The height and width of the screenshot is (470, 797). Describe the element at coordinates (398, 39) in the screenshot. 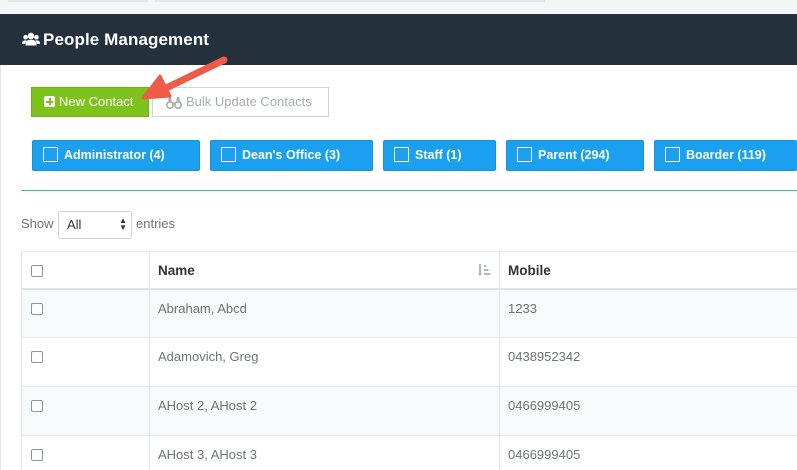

I see `panel-header: People Management` at that location.